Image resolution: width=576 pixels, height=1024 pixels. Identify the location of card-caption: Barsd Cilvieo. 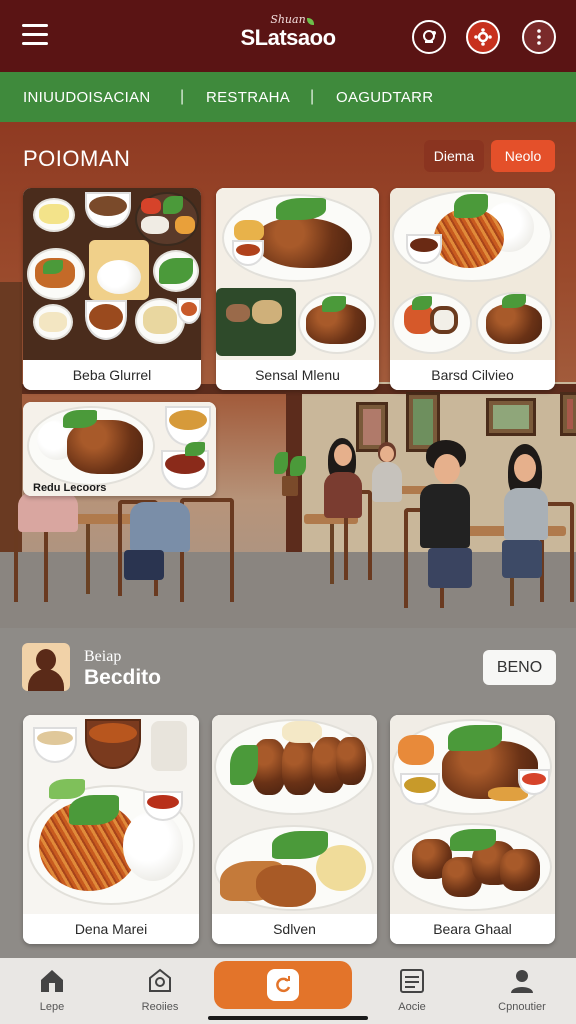
(472, 375).